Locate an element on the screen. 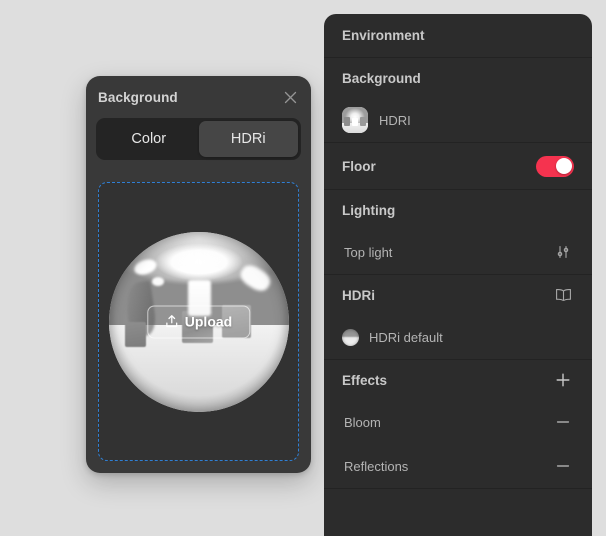 The height and width of the screenshot is (536, 606). section-floor-header: Floor is located at coordinates (458, 166).